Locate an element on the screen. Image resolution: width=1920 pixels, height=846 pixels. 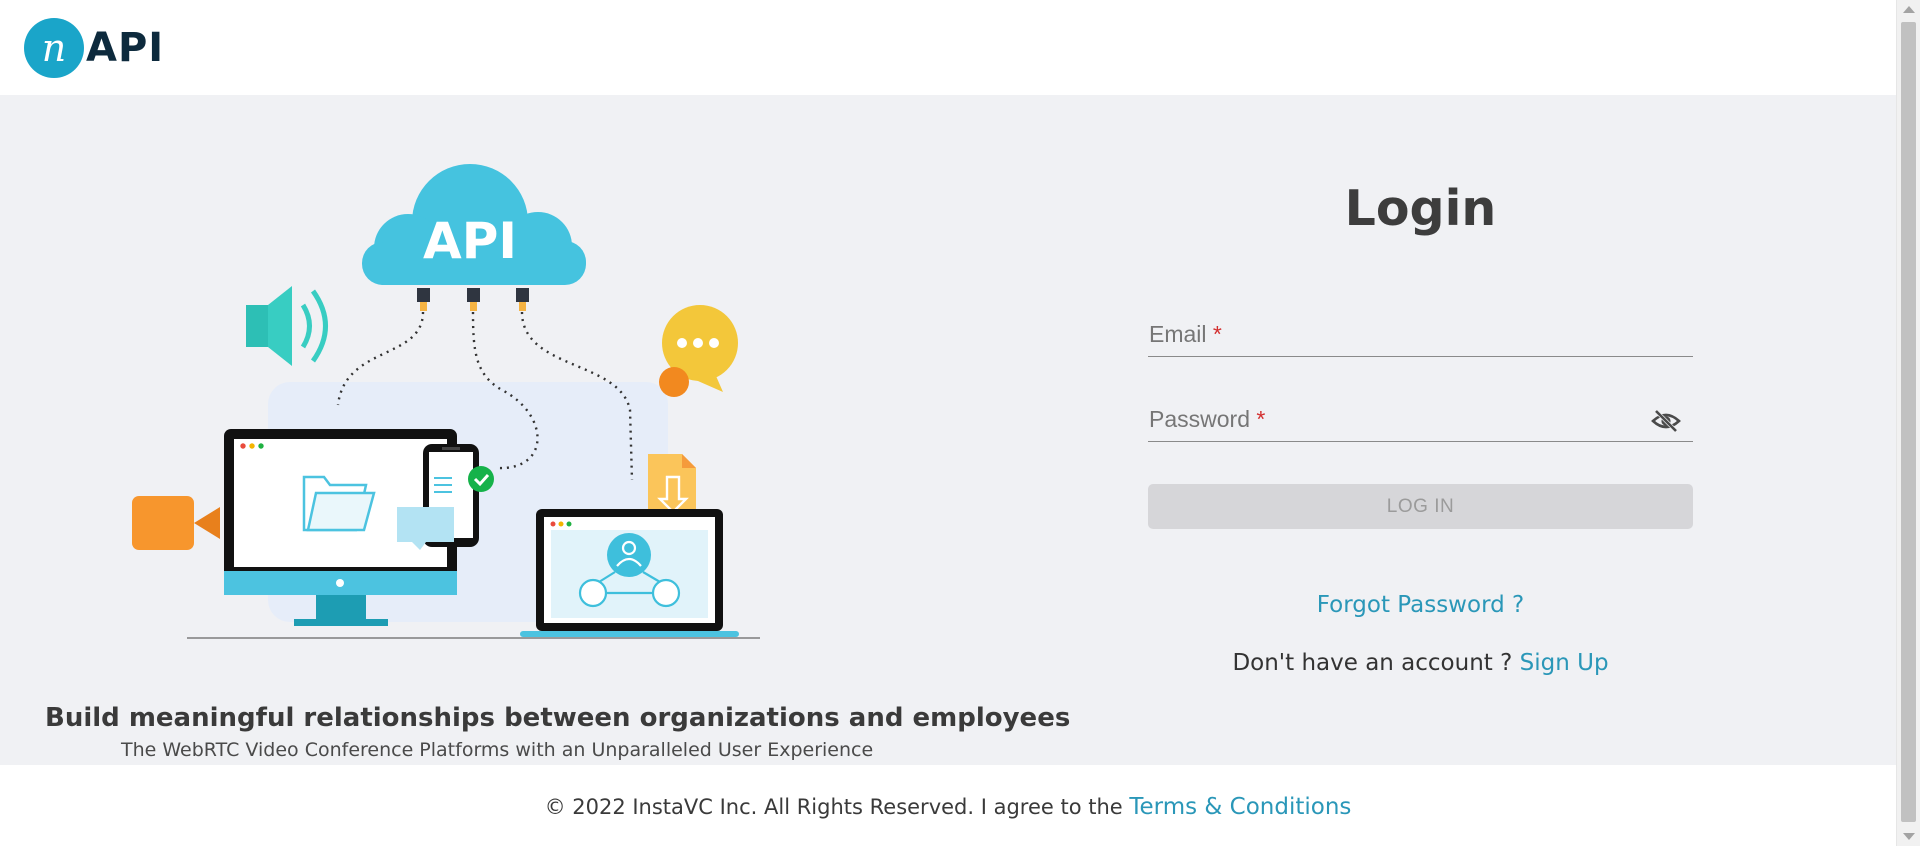
video-camera-icon is located at coordinates (176, 523).